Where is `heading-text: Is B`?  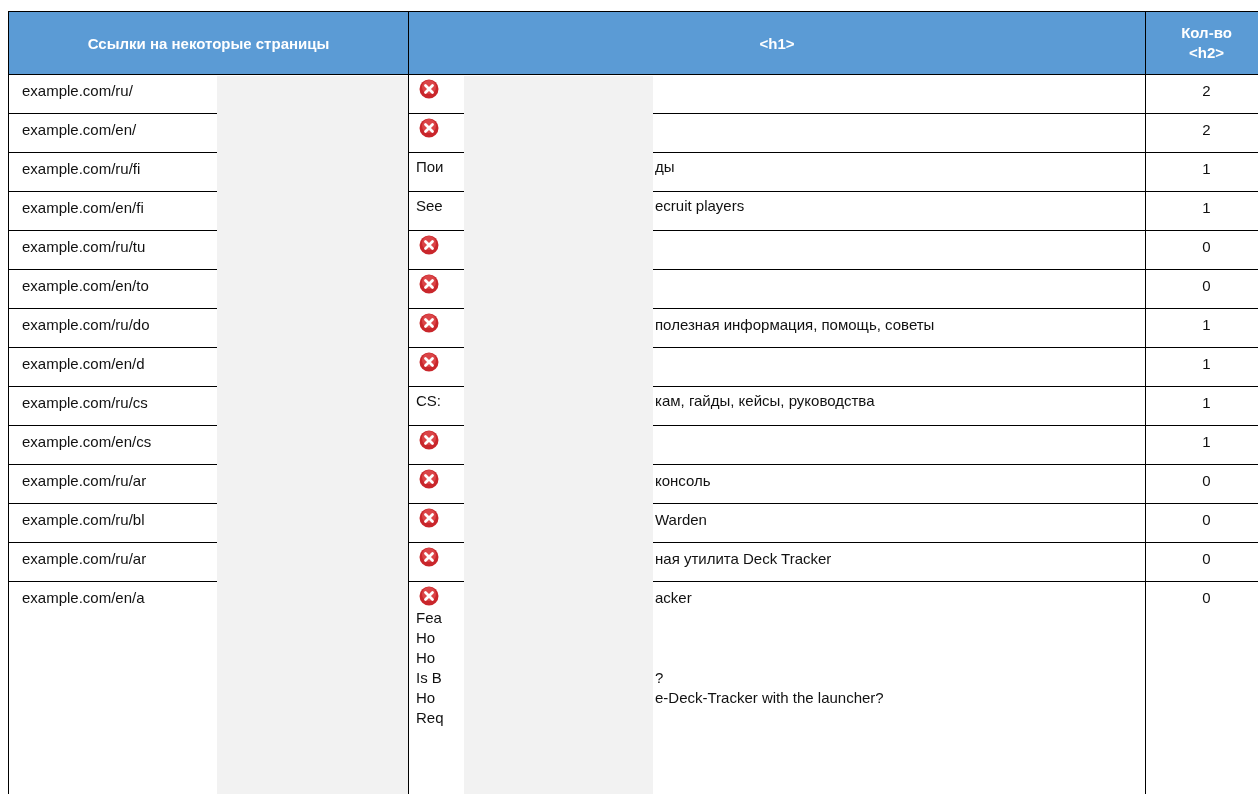 heading-text: Is B is located at coordinates (429, 678).